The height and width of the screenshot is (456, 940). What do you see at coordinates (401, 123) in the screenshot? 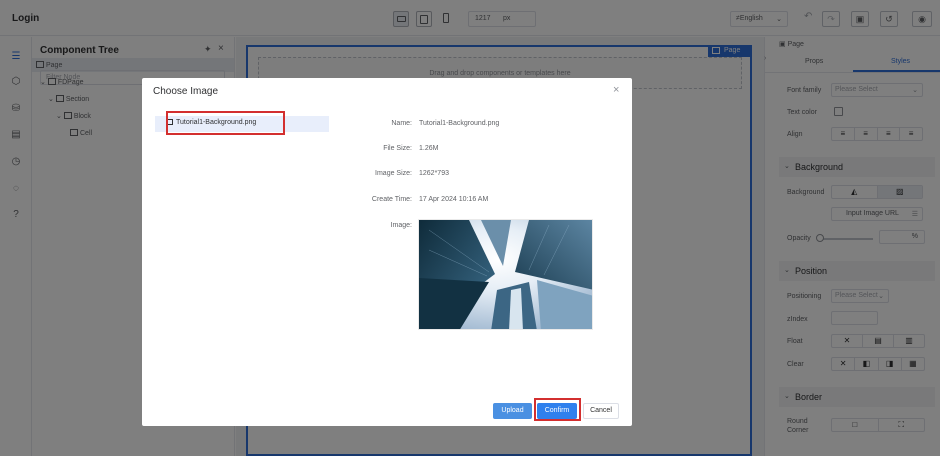
I see `name-label: Name:` at bounding box center [401, 123].